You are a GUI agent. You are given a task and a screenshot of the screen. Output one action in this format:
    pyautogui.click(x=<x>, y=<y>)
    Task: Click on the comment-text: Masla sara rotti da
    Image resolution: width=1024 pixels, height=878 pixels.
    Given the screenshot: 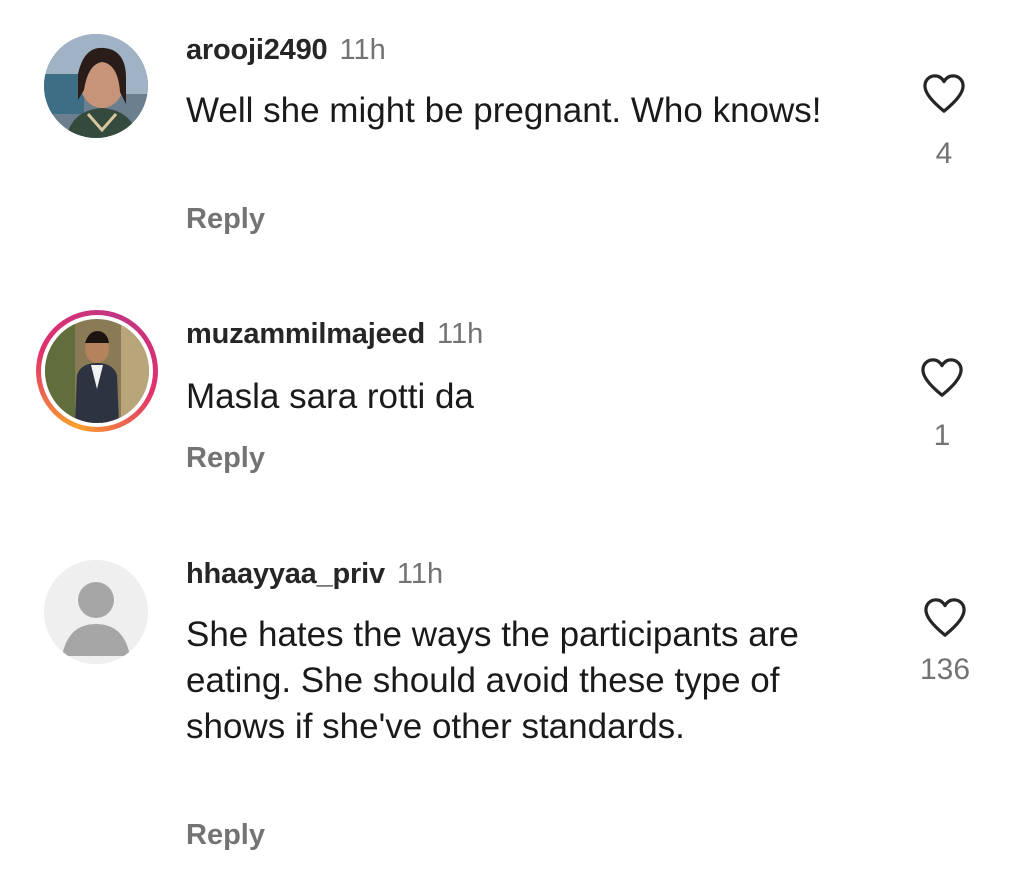 What is the action you would take?
    pyautogui.click(x=330, y=396)
    